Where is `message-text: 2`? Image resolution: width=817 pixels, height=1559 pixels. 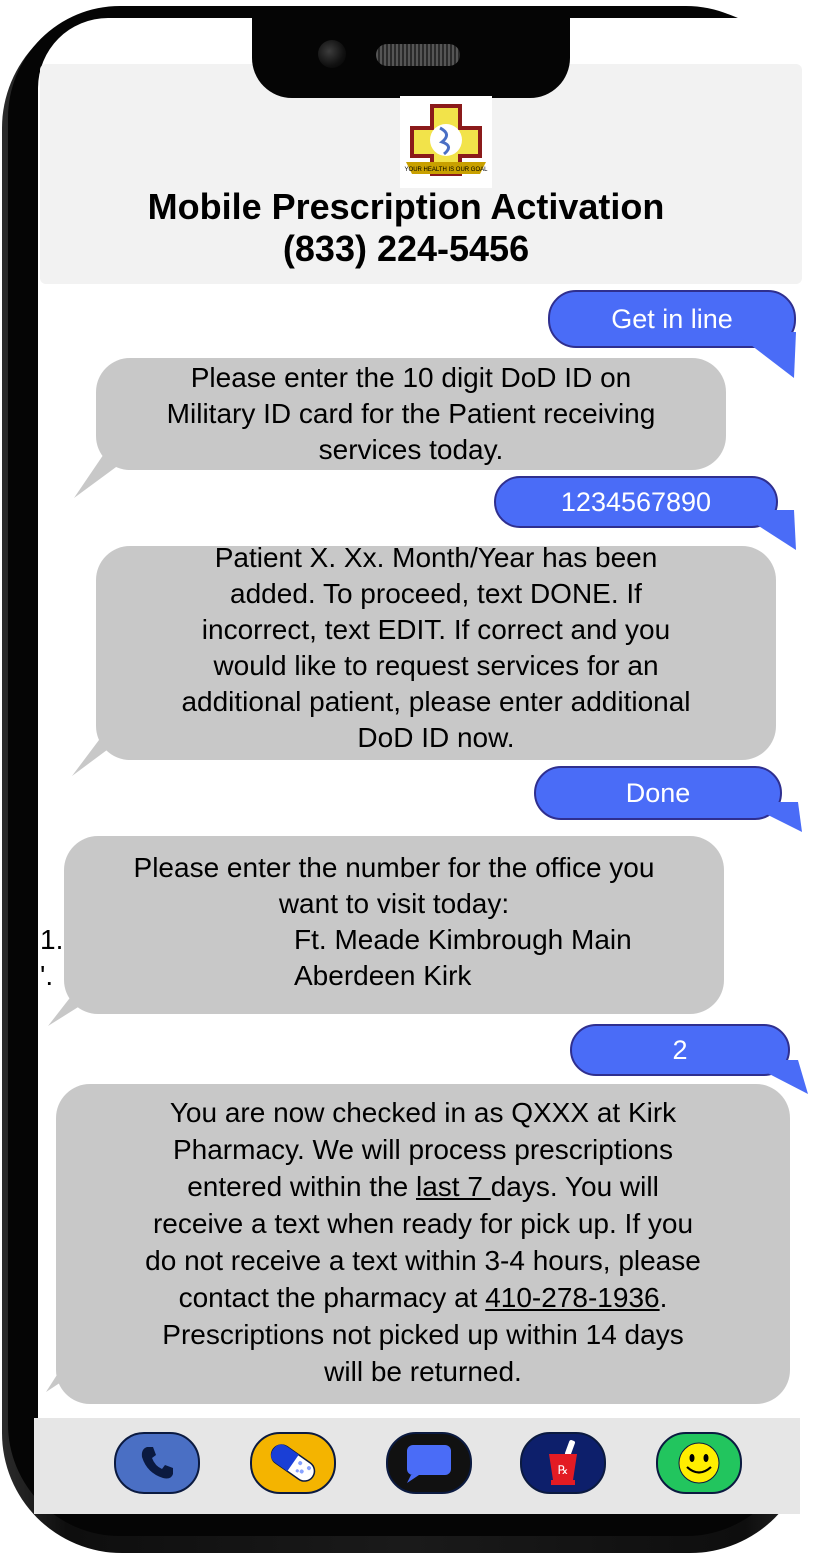 message-text: 2 is located at coordinates (680, 1050).